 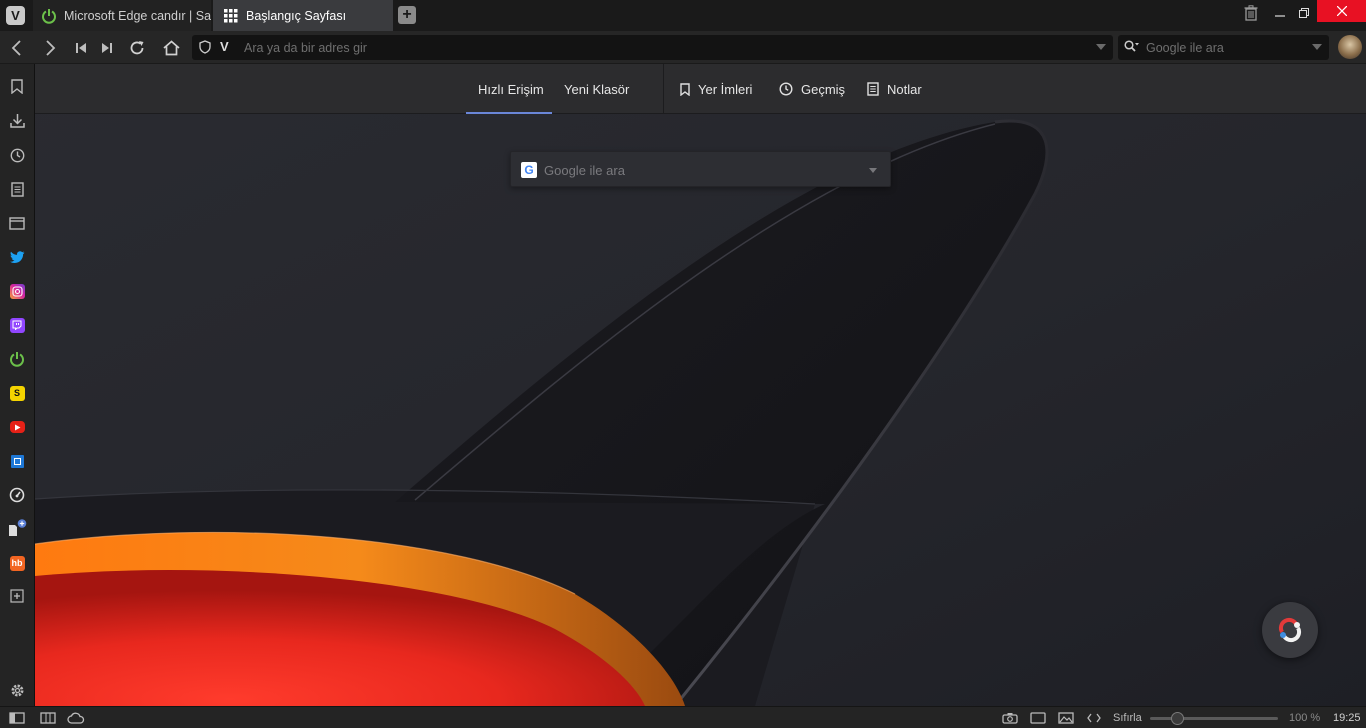 I want to click on tab-new-folder: Yeni Klasör, so click(x=596, y=89).